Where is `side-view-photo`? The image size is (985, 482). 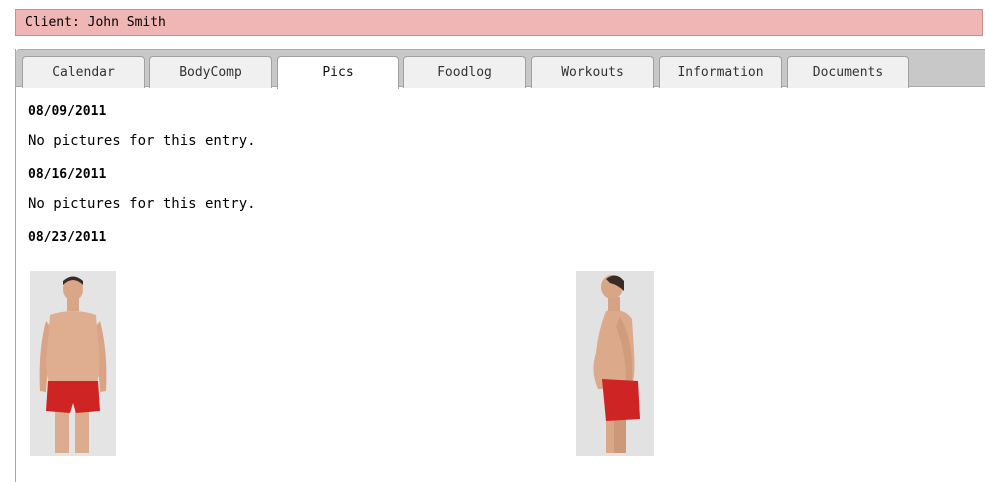 side-view-photo is located at coordinates (615, 363).